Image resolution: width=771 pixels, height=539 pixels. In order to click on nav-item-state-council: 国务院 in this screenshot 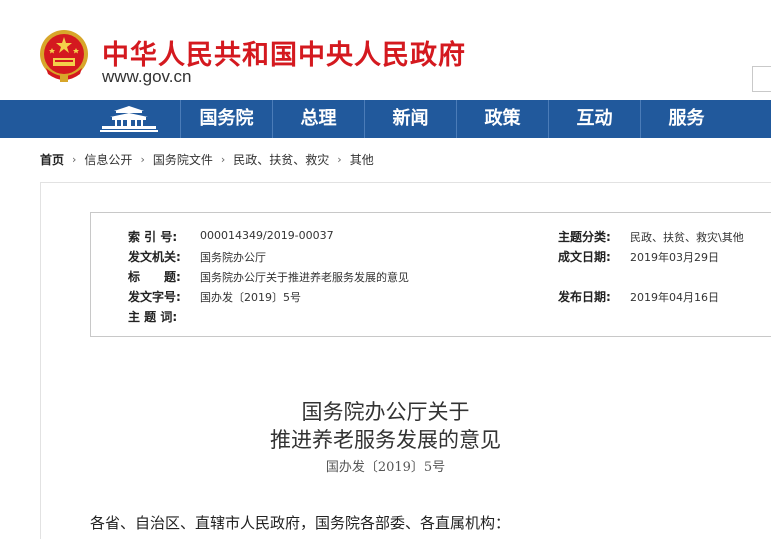, I will do `click(226, 119)`.